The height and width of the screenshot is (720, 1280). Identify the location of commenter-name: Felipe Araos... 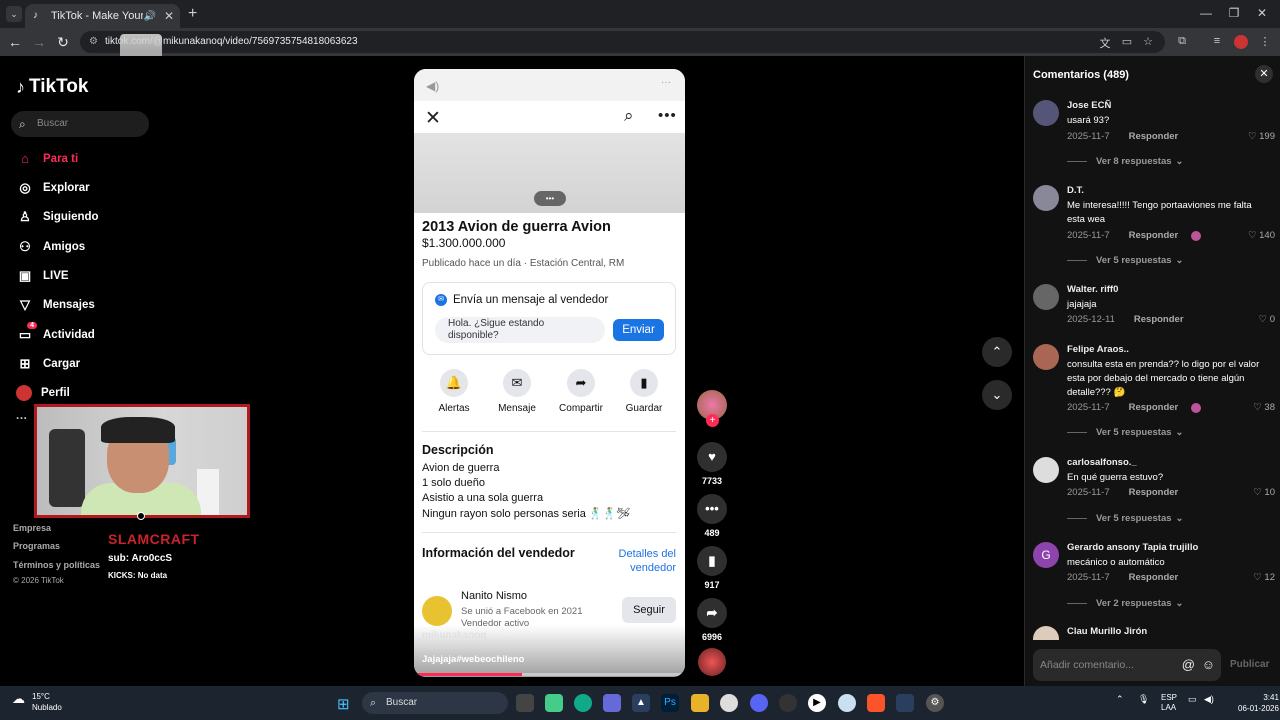
(1098, 349).